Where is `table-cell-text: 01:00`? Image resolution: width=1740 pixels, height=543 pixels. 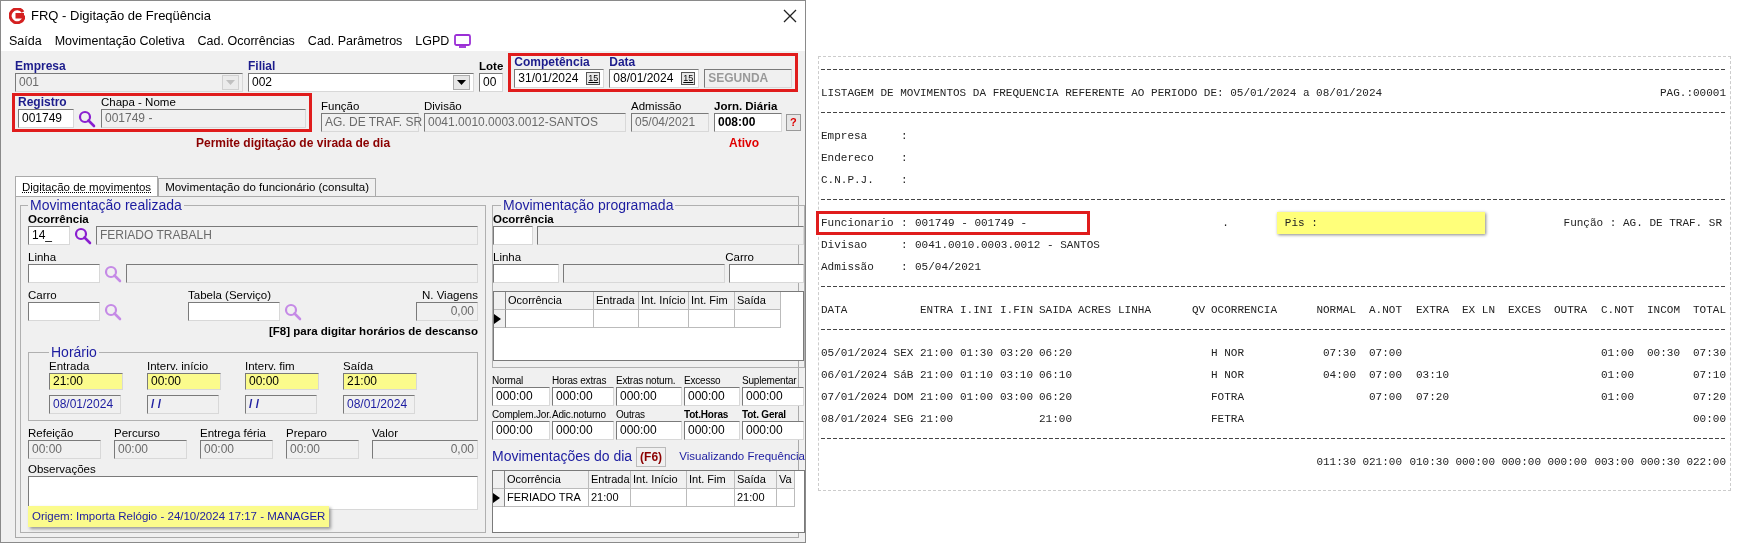 table-cell-text: 01:00 is located at coordinates (1617, 375).